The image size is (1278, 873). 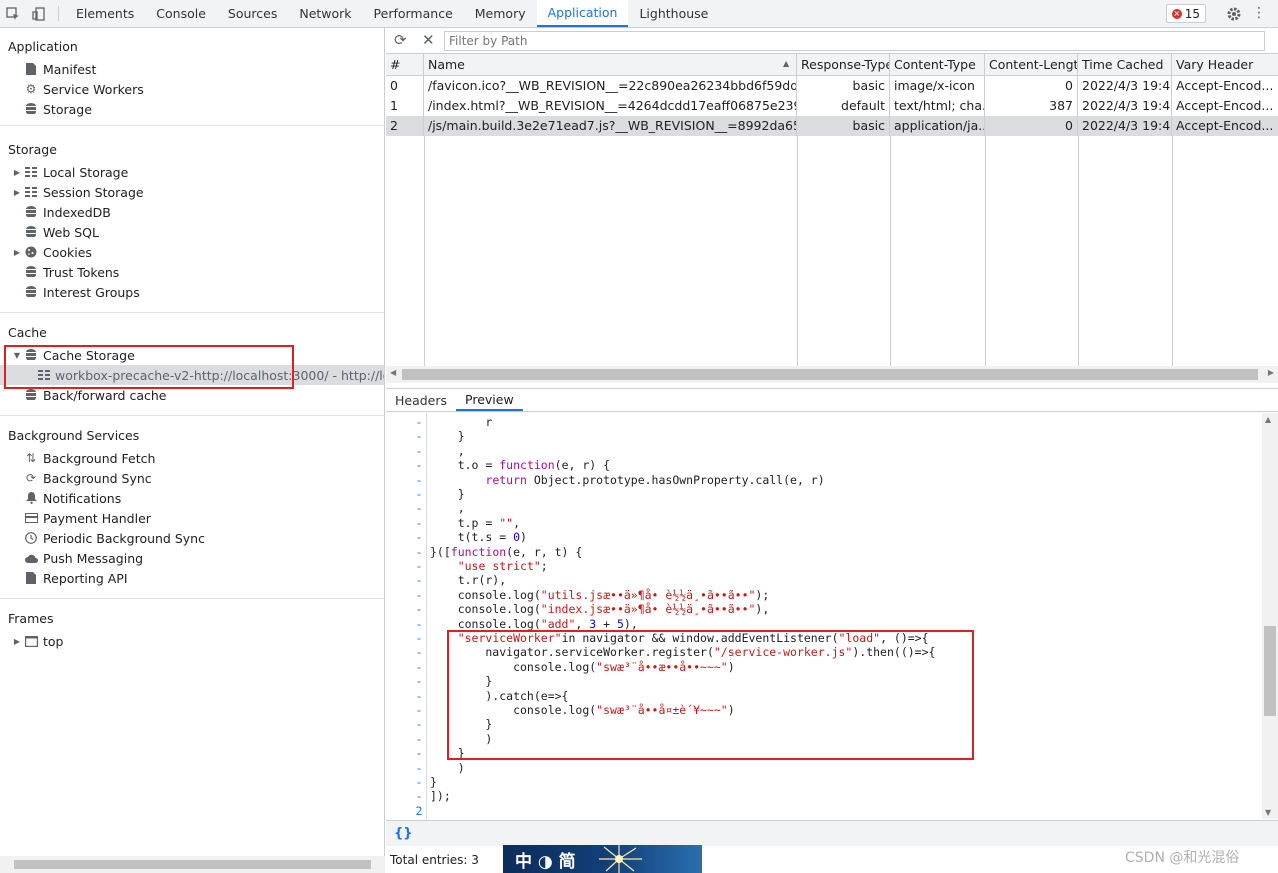 What do you see at coordinates (192, 538) in the screenshot?
I see `sidebar-item-periodic-background-sync: Periodic Background Sync` at bounding box center [192, 538].